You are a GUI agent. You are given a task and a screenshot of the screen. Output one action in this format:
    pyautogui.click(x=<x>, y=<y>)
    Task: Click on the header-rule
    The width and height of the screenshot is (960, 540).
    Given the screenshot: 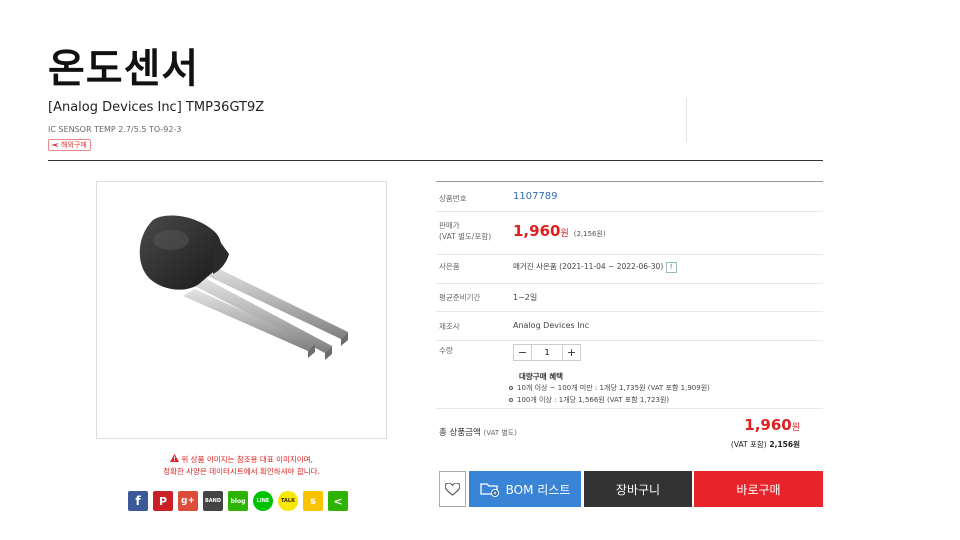 What is the action you would take?
    pyautogui.click(x=435, y=160)
    